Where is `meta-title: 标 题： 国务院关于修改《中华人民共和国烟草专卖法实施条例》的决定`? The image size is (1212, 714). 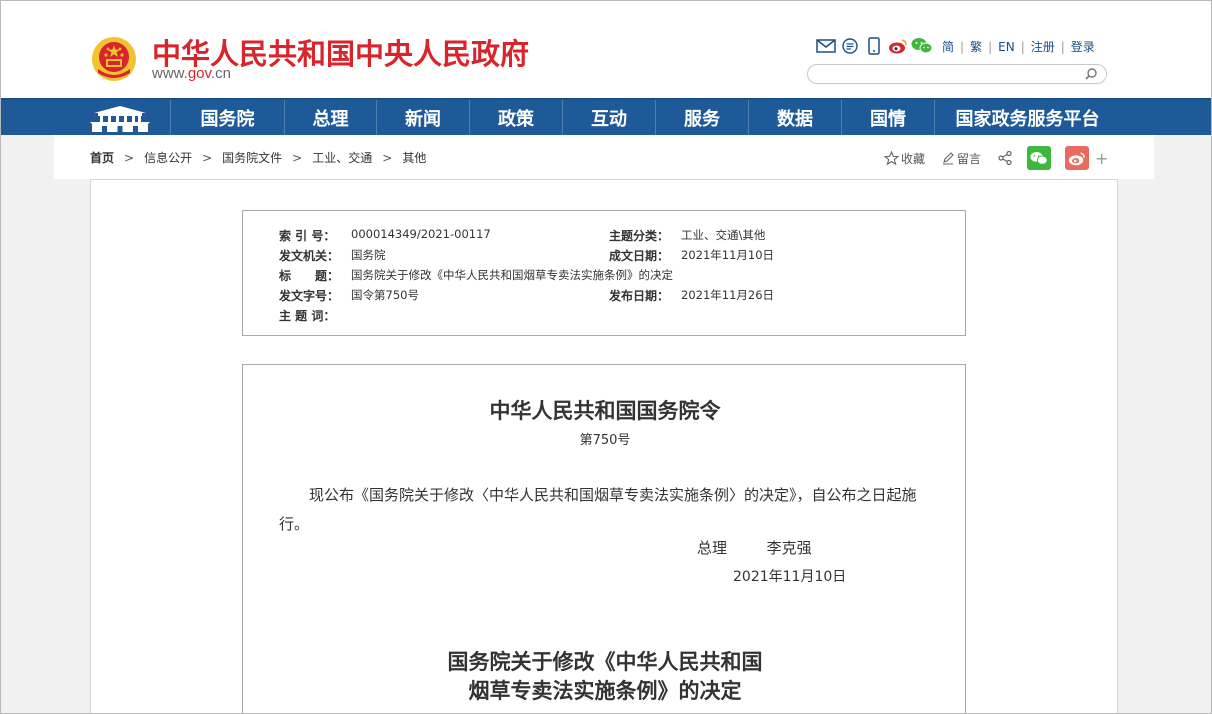 meta-title: 标 题： 国务院关于修改《中华人民共和国烟草专卖法实施条例》的决定 is located at coordinates (476, 275).